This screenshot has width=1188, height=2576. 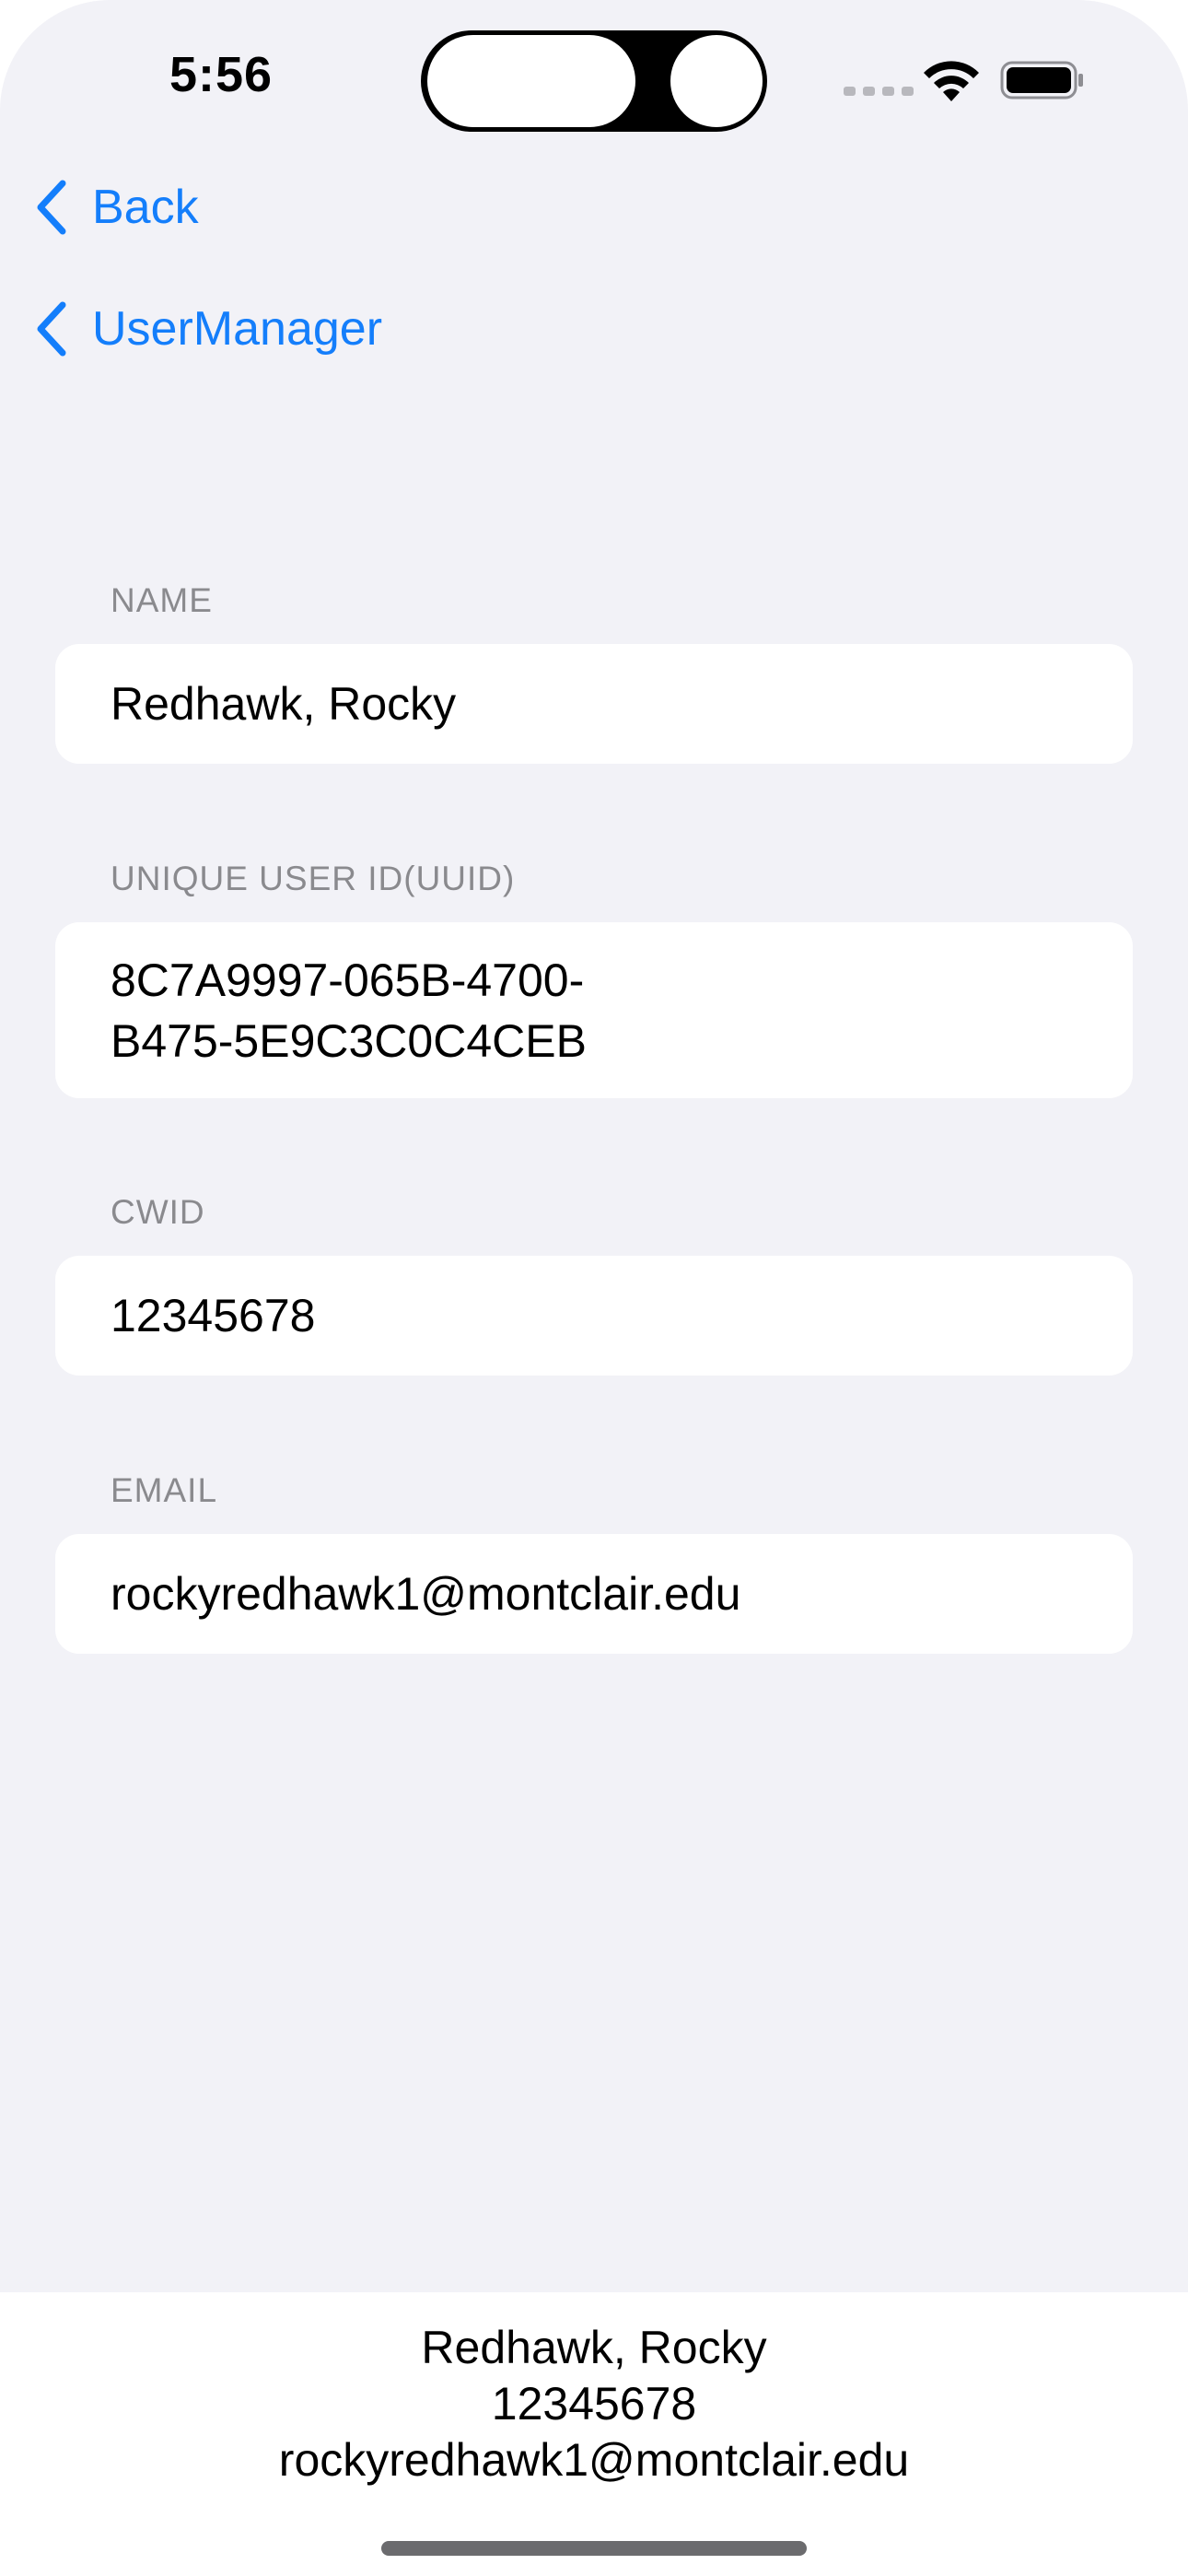 What do you see at coordinates (594, 704) in the screenshot?
I see `name-field: Redhawk, Rocky` at bounding box center [594, 704].